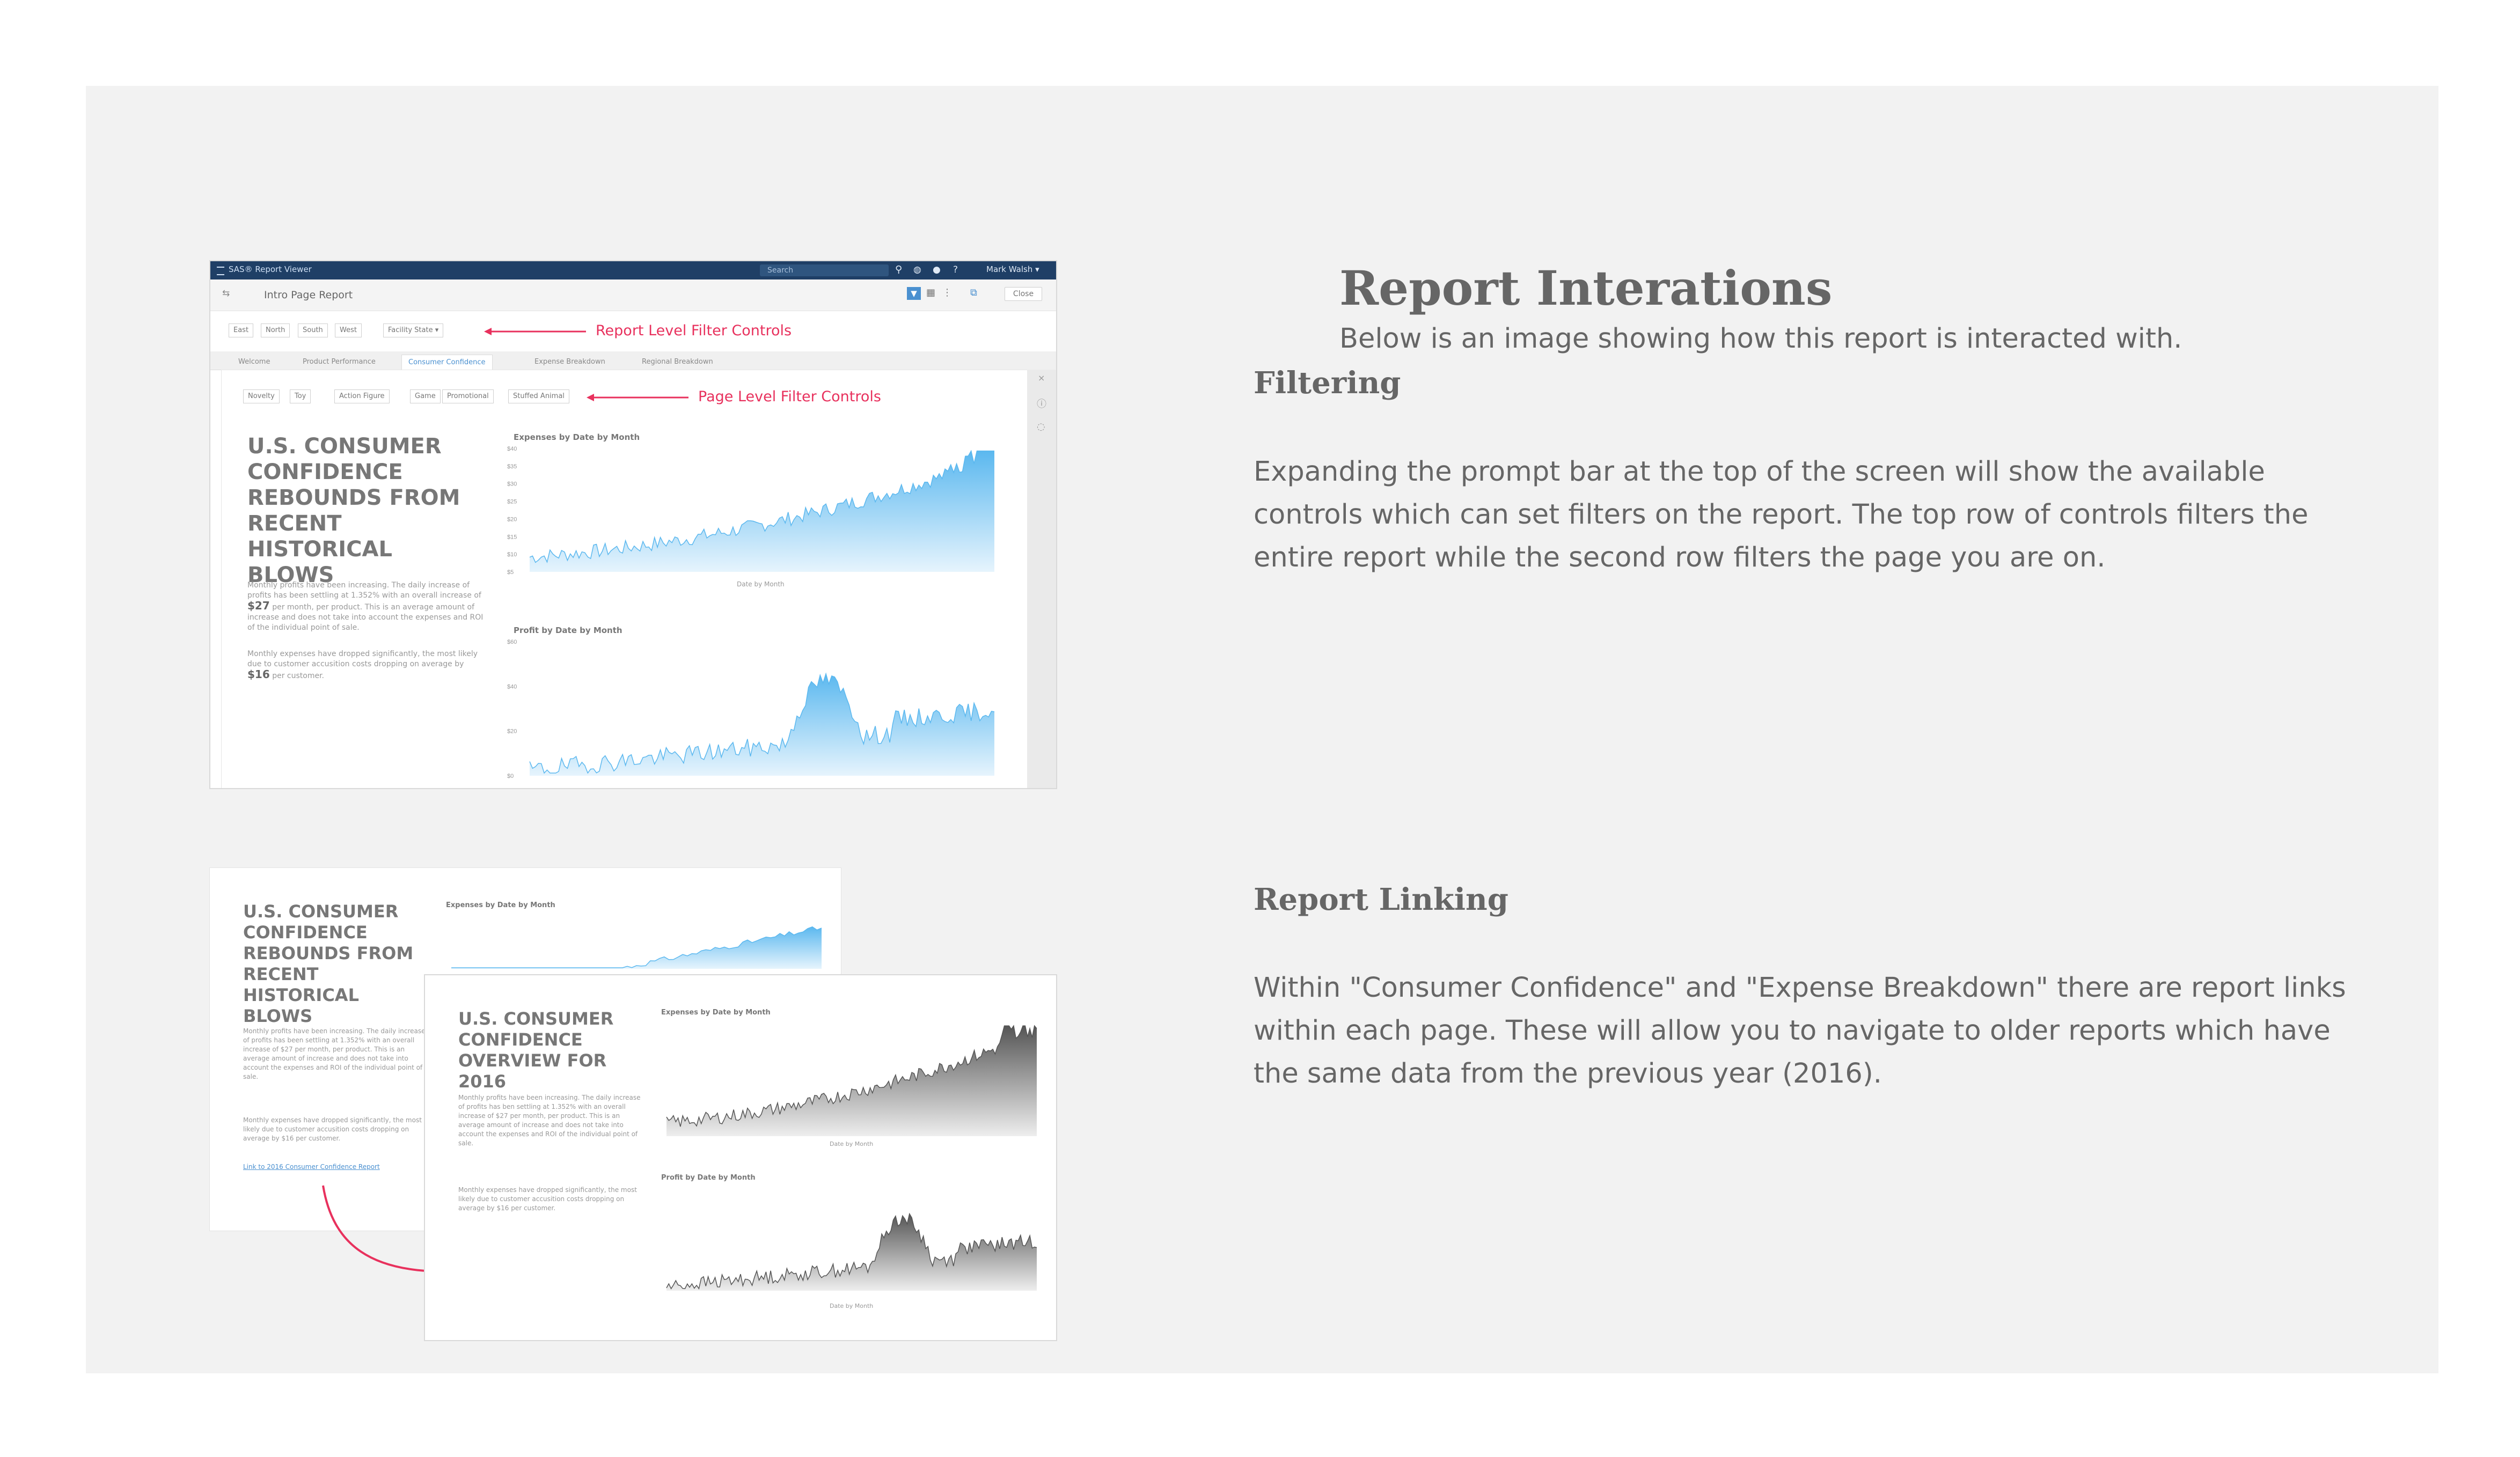 This screenshot has height=1457, width=2520. Describe the element at coordinates (937, 269) in the screenshot. I see `notifications-icon: ●` at that location.